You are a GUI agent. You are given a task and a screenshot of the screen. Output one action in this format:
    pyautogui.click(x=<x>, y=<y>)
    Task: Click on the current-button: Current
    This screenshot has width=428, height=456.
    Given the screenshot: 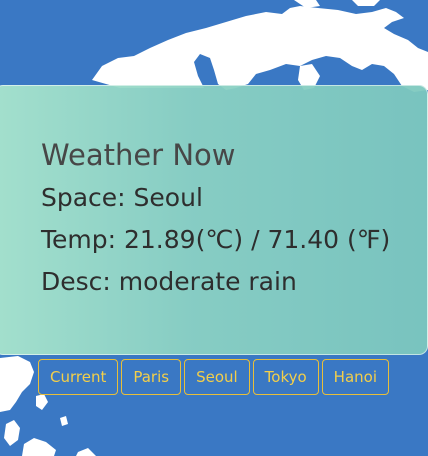 What is the action you would take?
    pyautogui.click(x=78, y=377)
    